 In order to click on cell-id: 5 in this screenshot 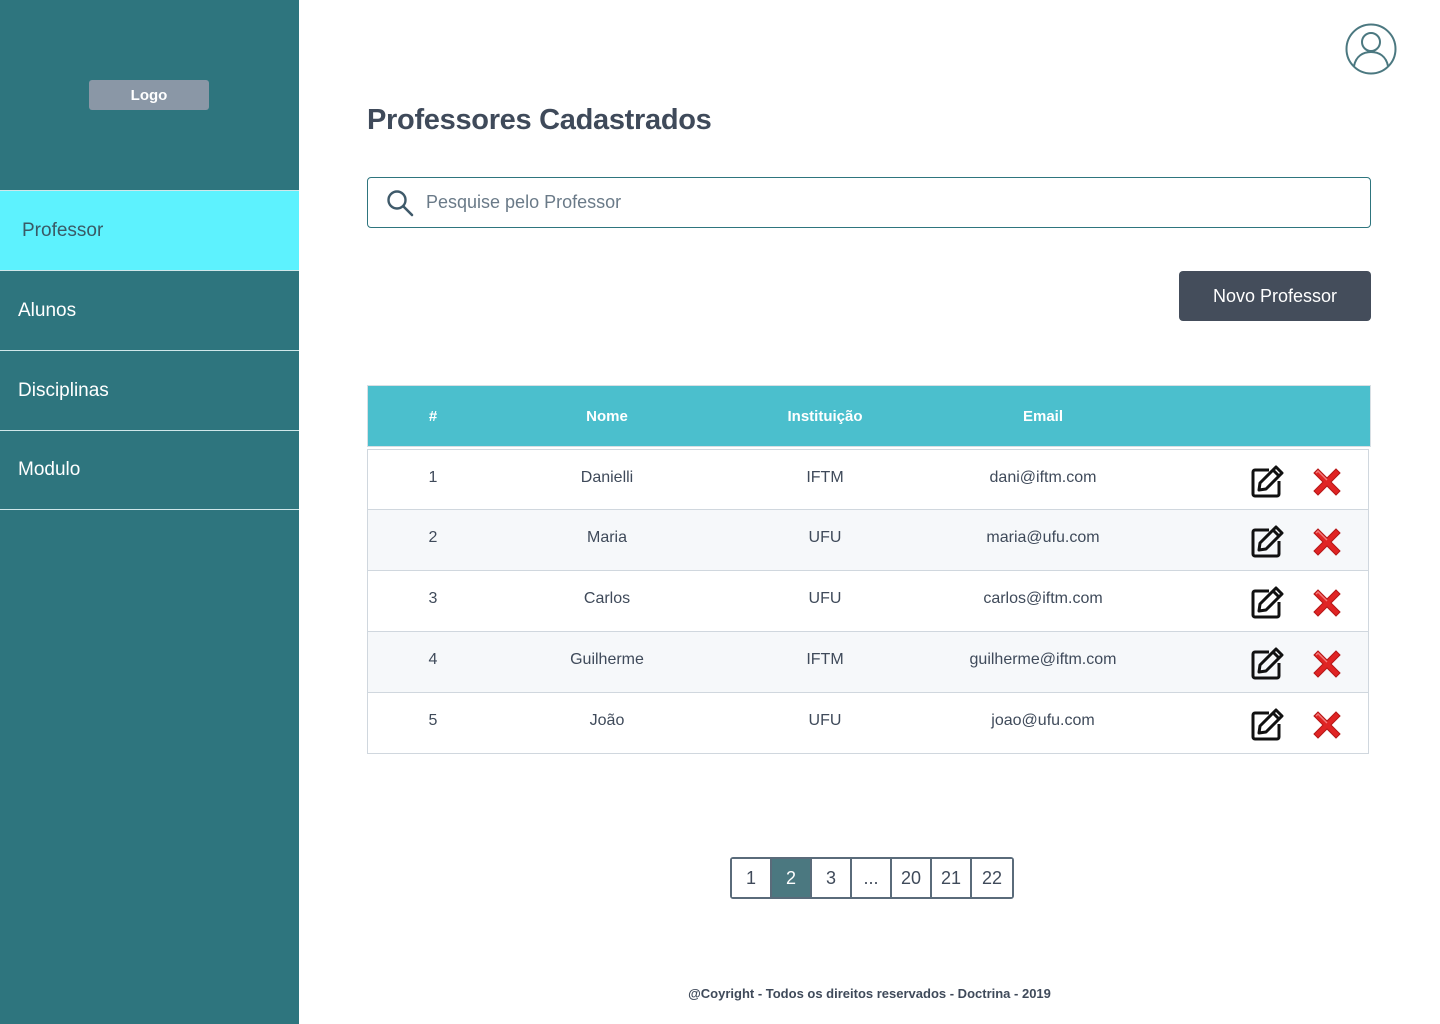, I will do `click(433, 721)`.